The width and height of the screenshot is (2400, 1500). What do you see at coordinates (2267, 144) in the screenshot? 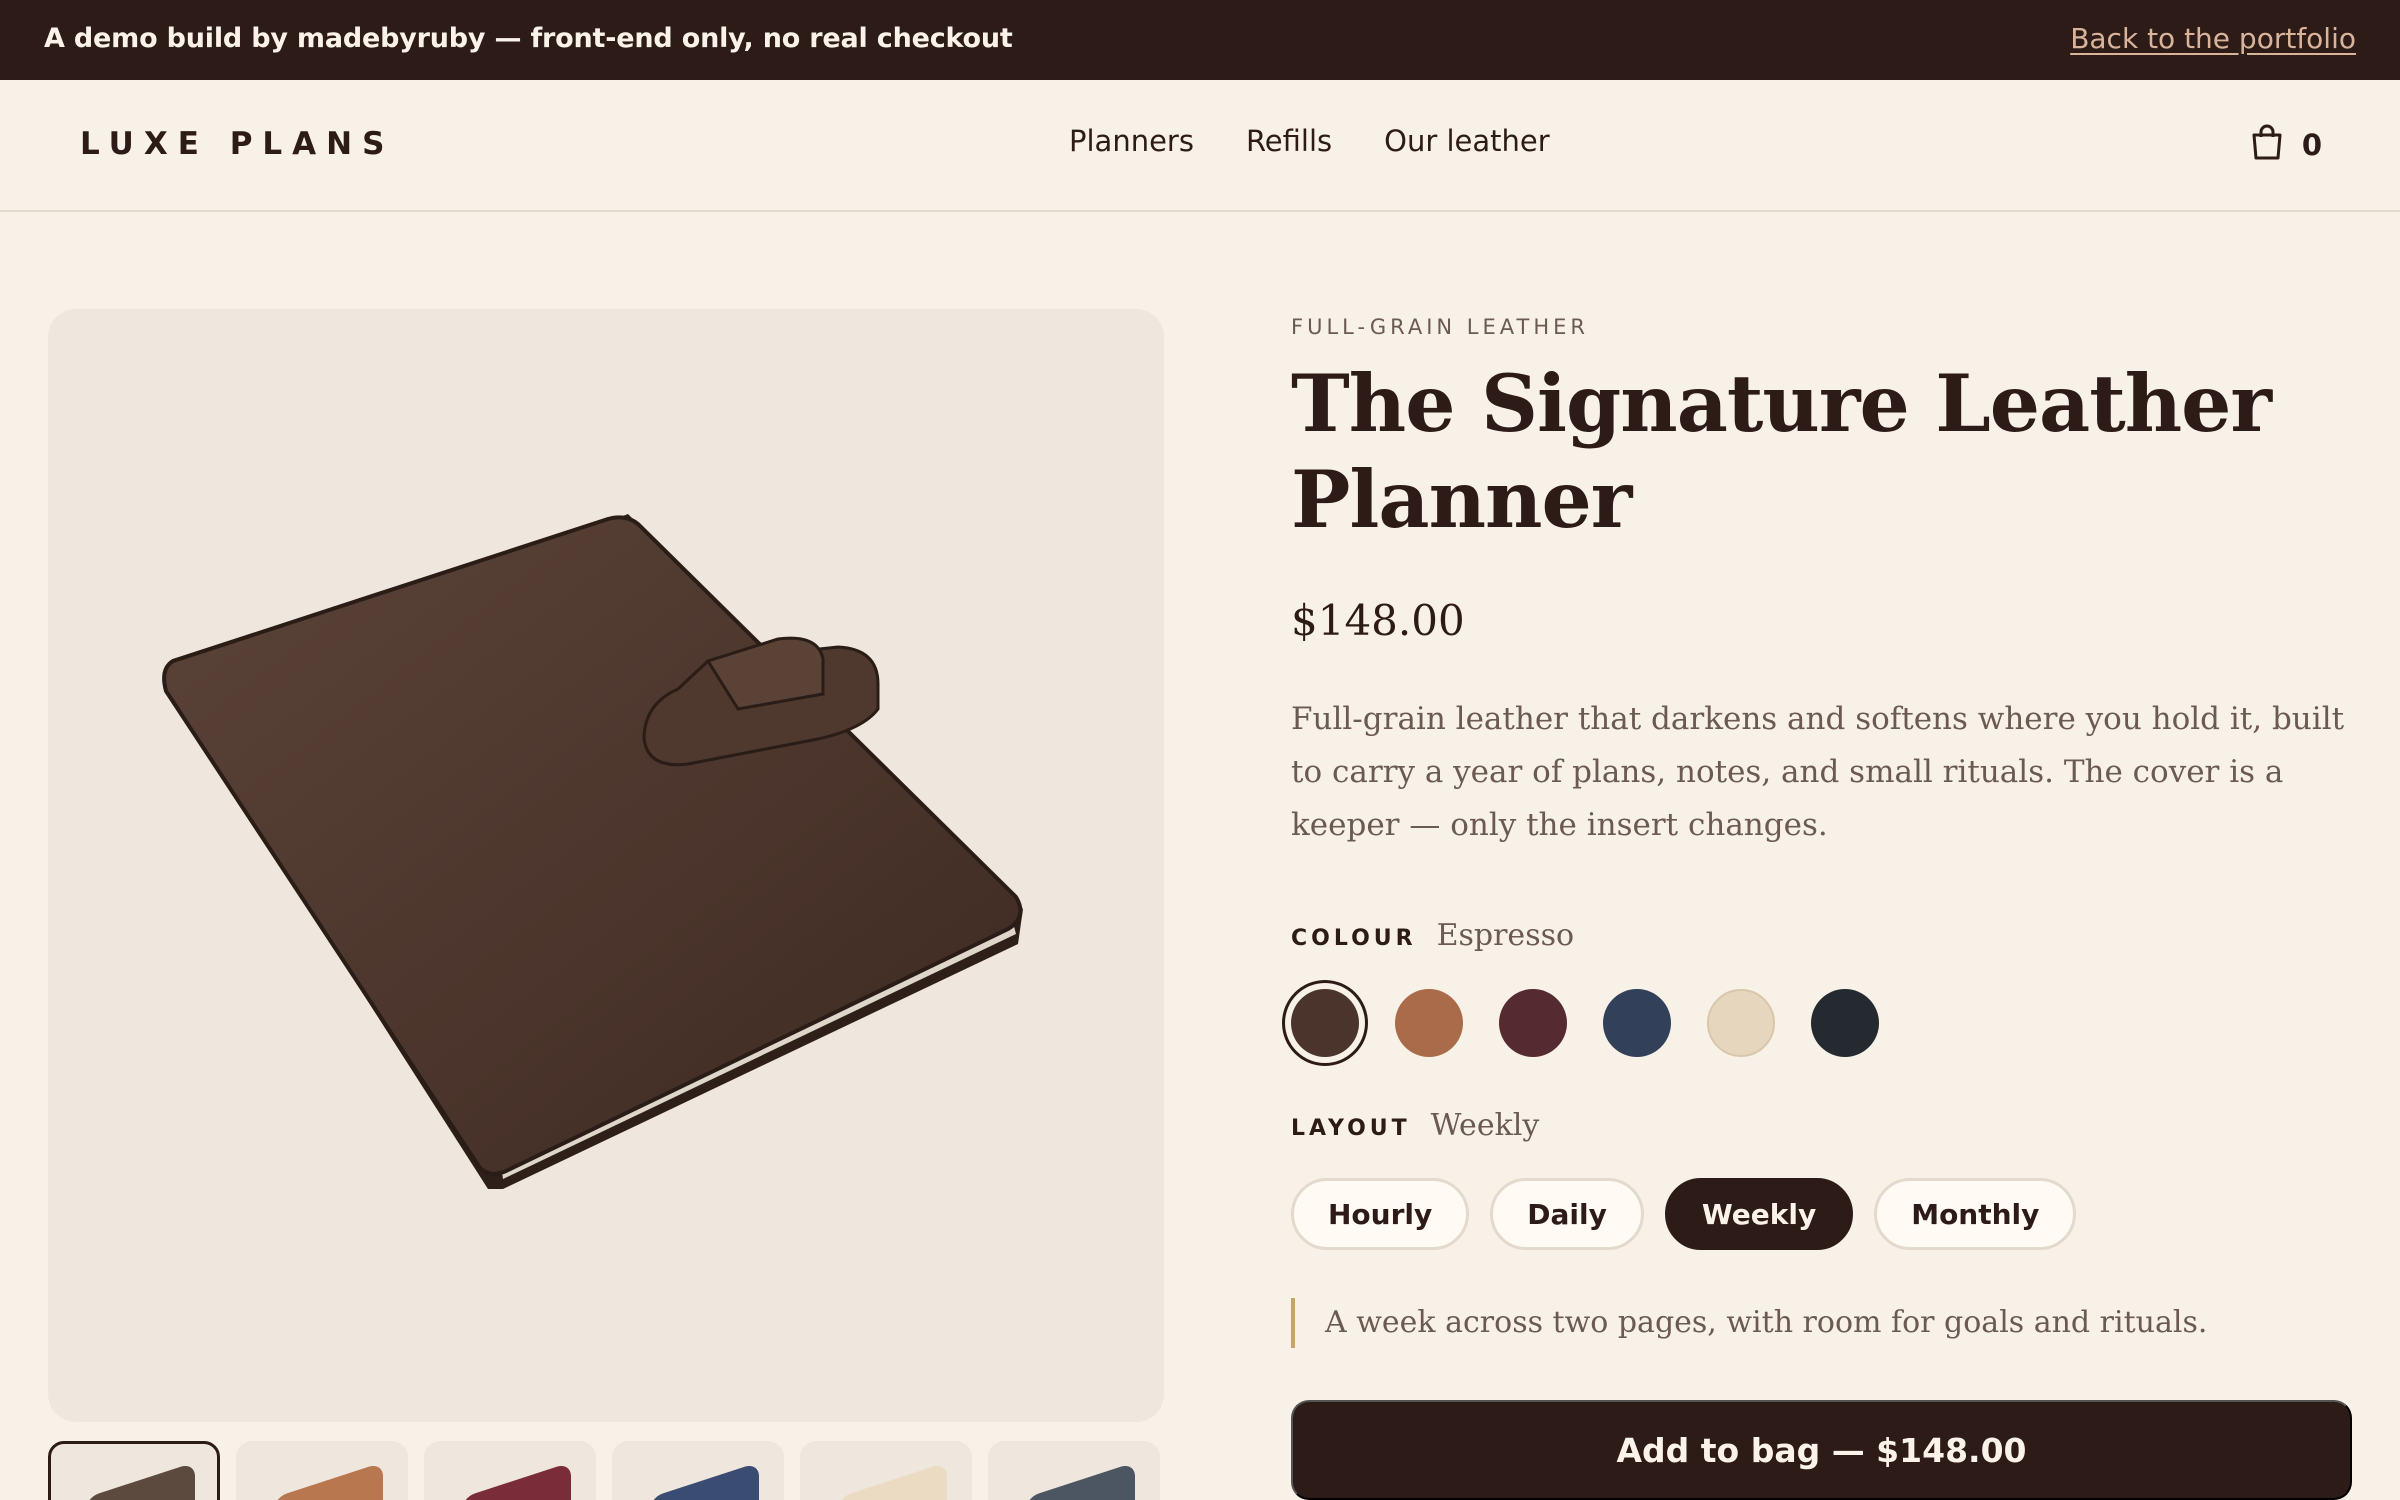
I see `shopping-bag-icon` at bounding box center [2267, 144].